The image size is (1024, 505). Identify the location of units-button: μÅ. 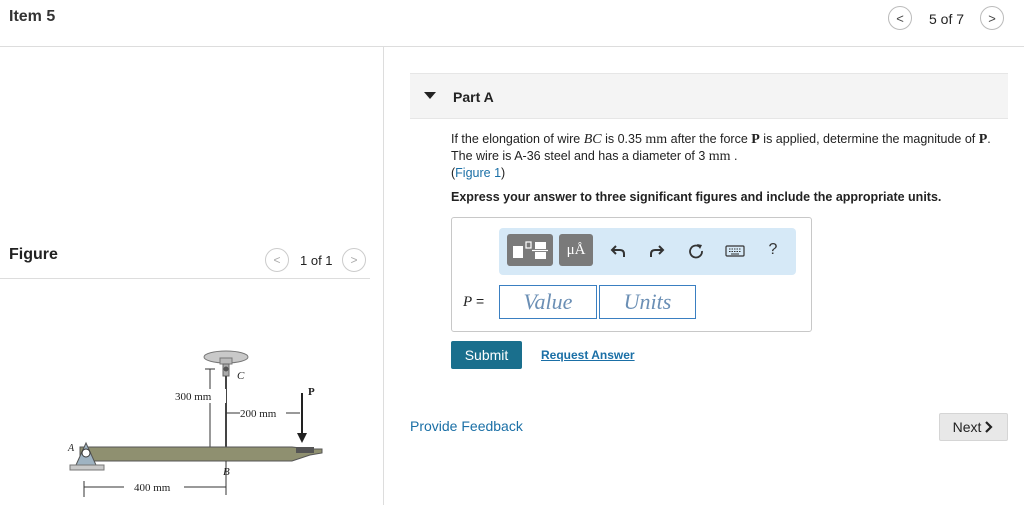
(576, 250).